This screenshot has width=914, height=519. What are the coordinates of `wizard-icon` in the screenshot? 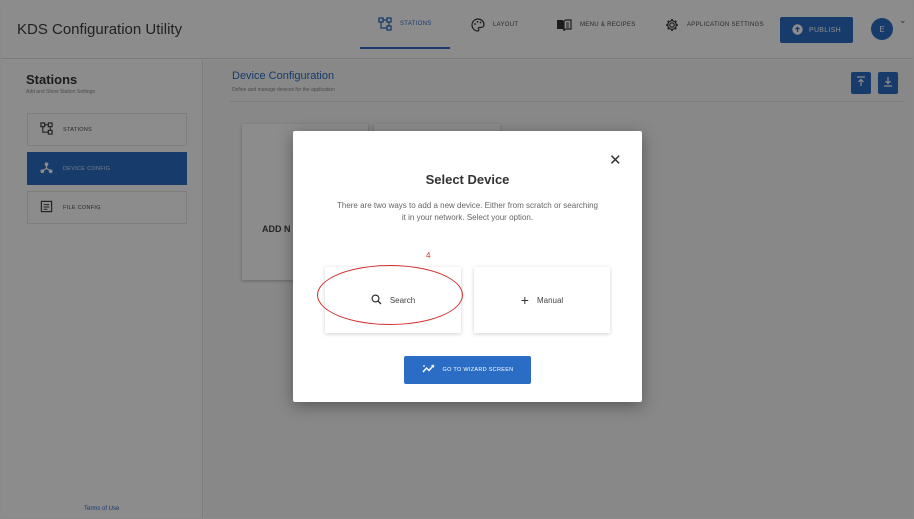 It's located at (428, 370).